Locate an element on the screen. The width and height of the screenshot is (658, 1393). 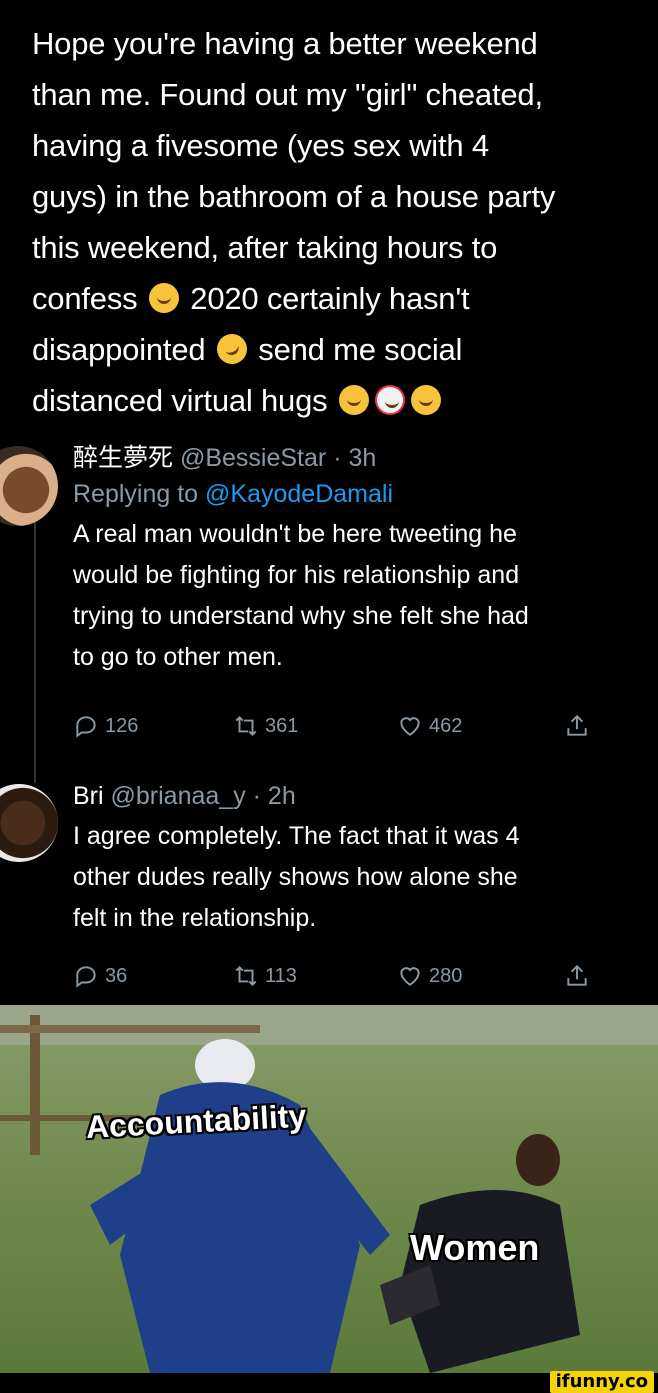
replying-to: Replying to @KayodeDamali is located at coordinates (365, 494).